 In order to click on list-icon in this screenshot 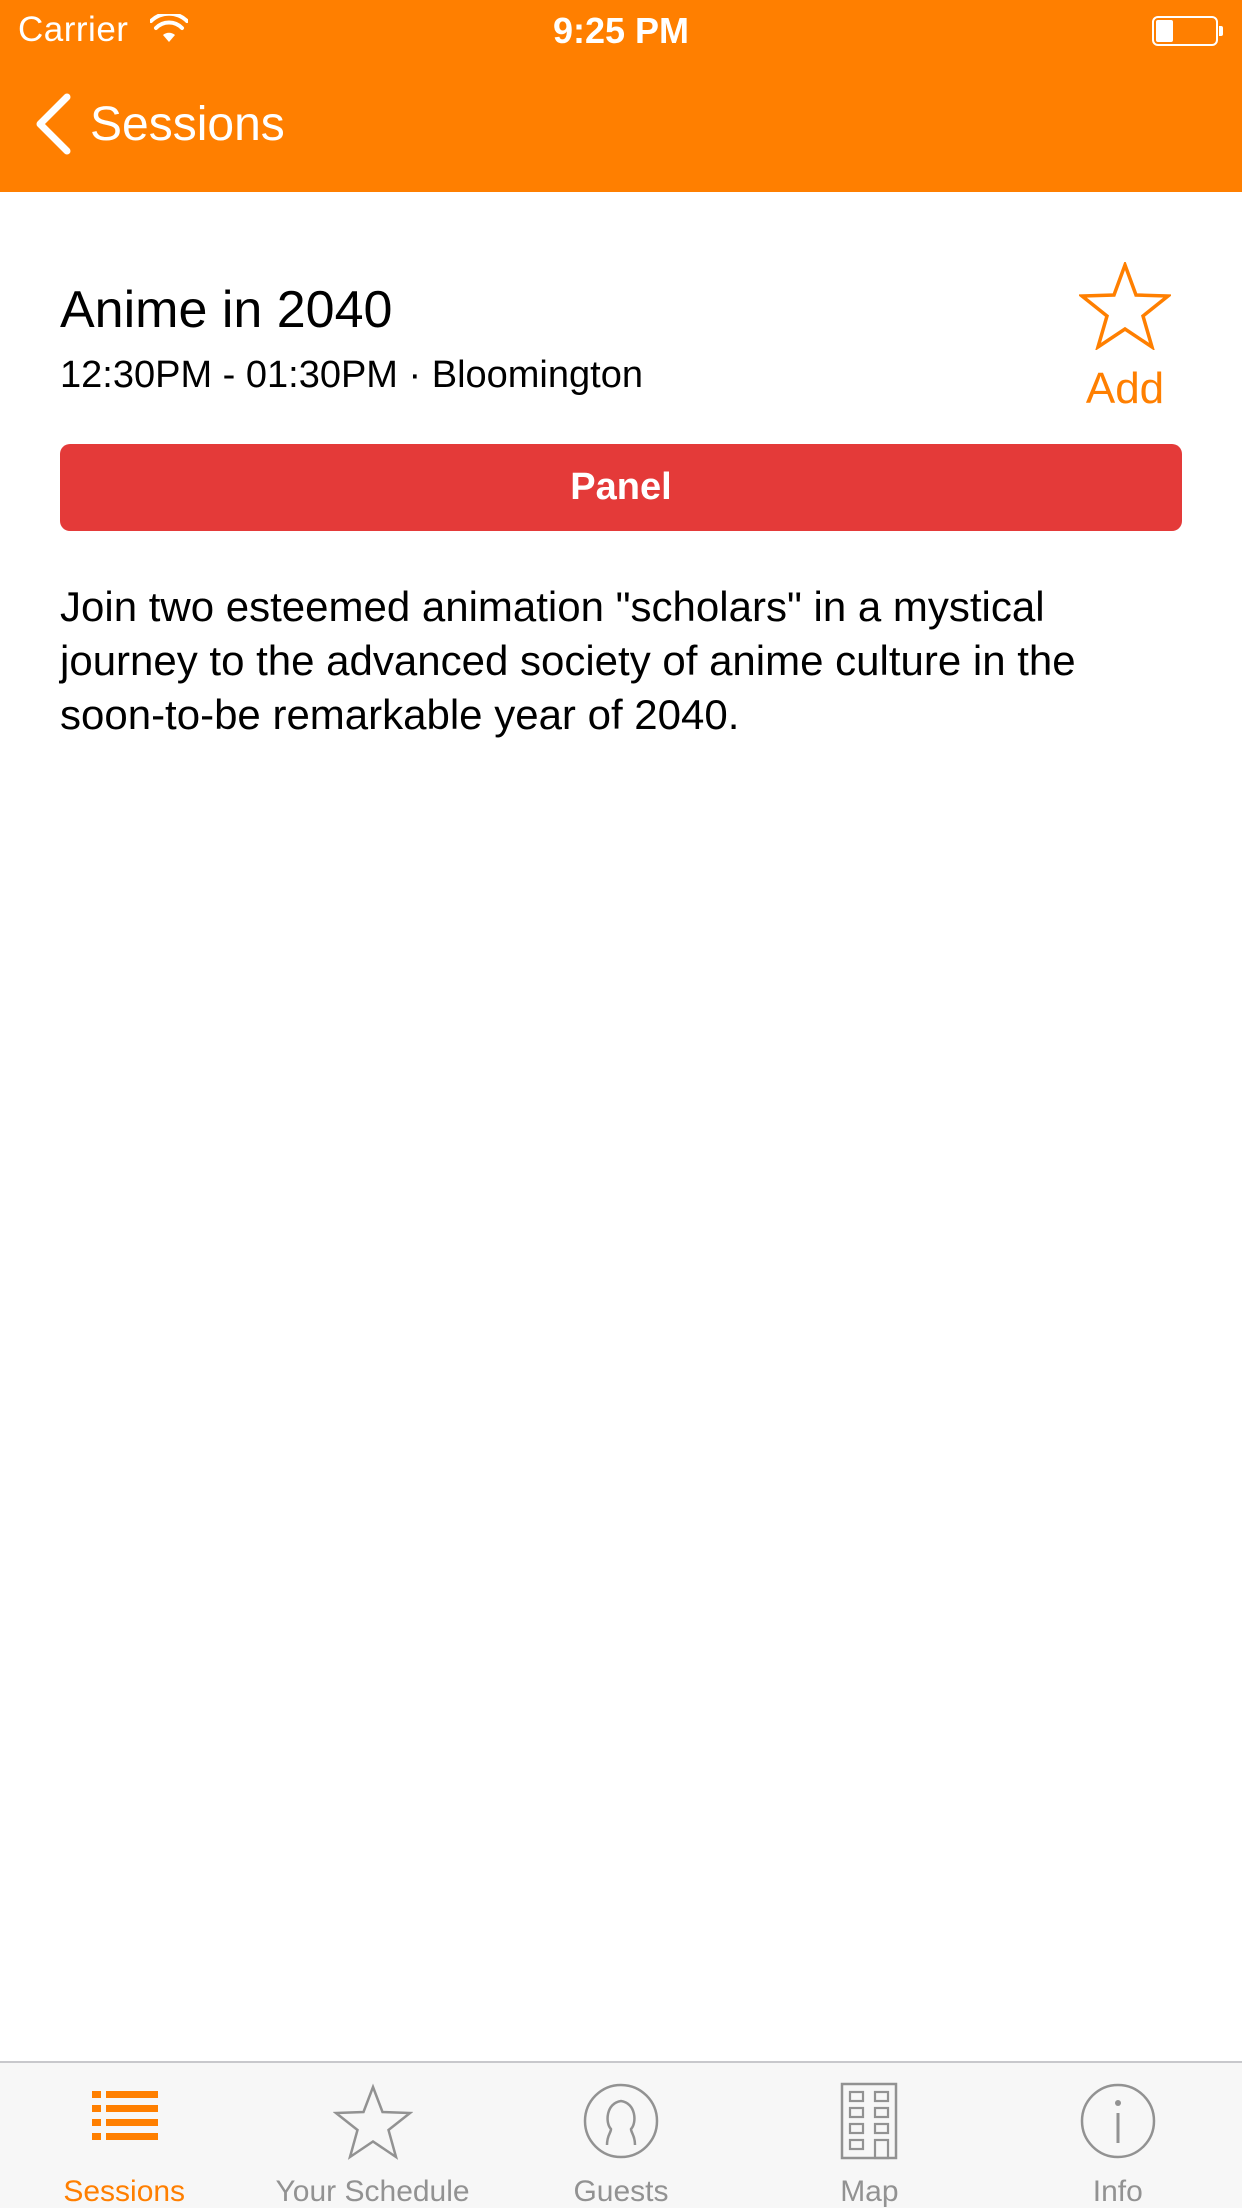, I will do `click(125, 2115)`.